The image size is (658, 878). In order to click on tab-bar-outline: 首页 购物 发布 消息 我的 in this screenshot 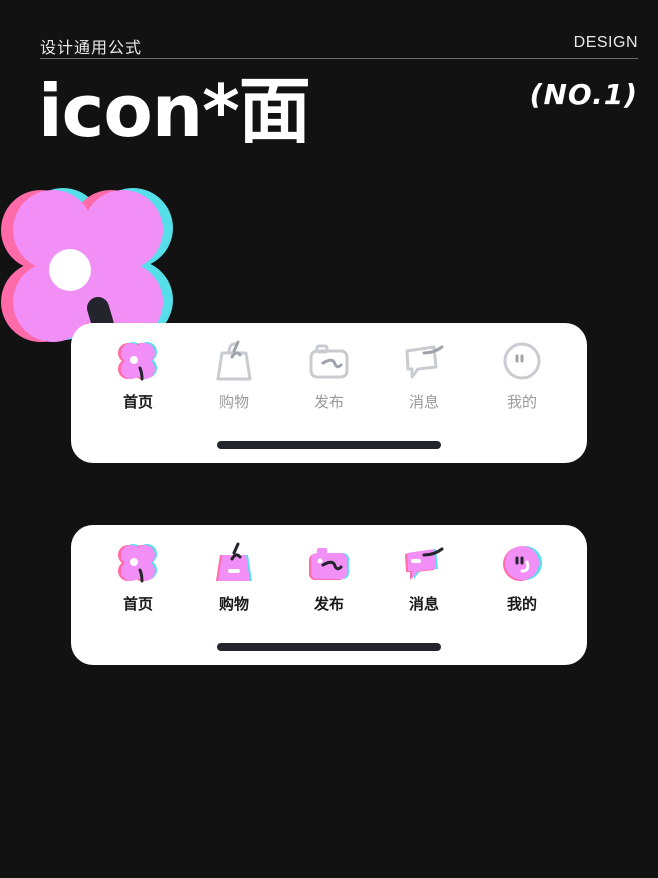, I will do `click(329, 393)`.